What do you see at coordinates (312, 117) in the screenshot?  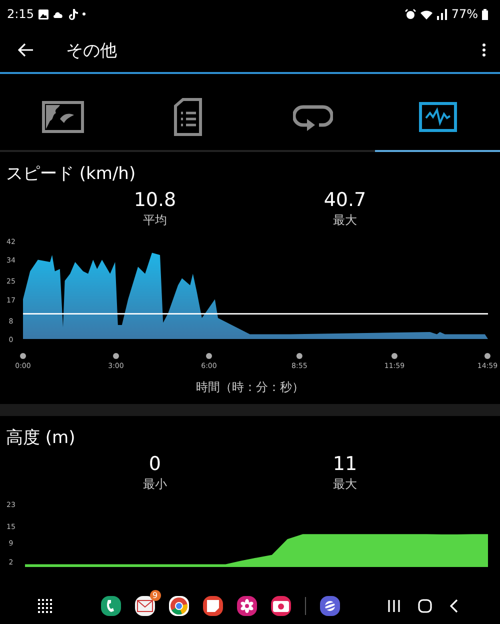 I see `loop-arrow-icon` at bounding box center [312, 117].